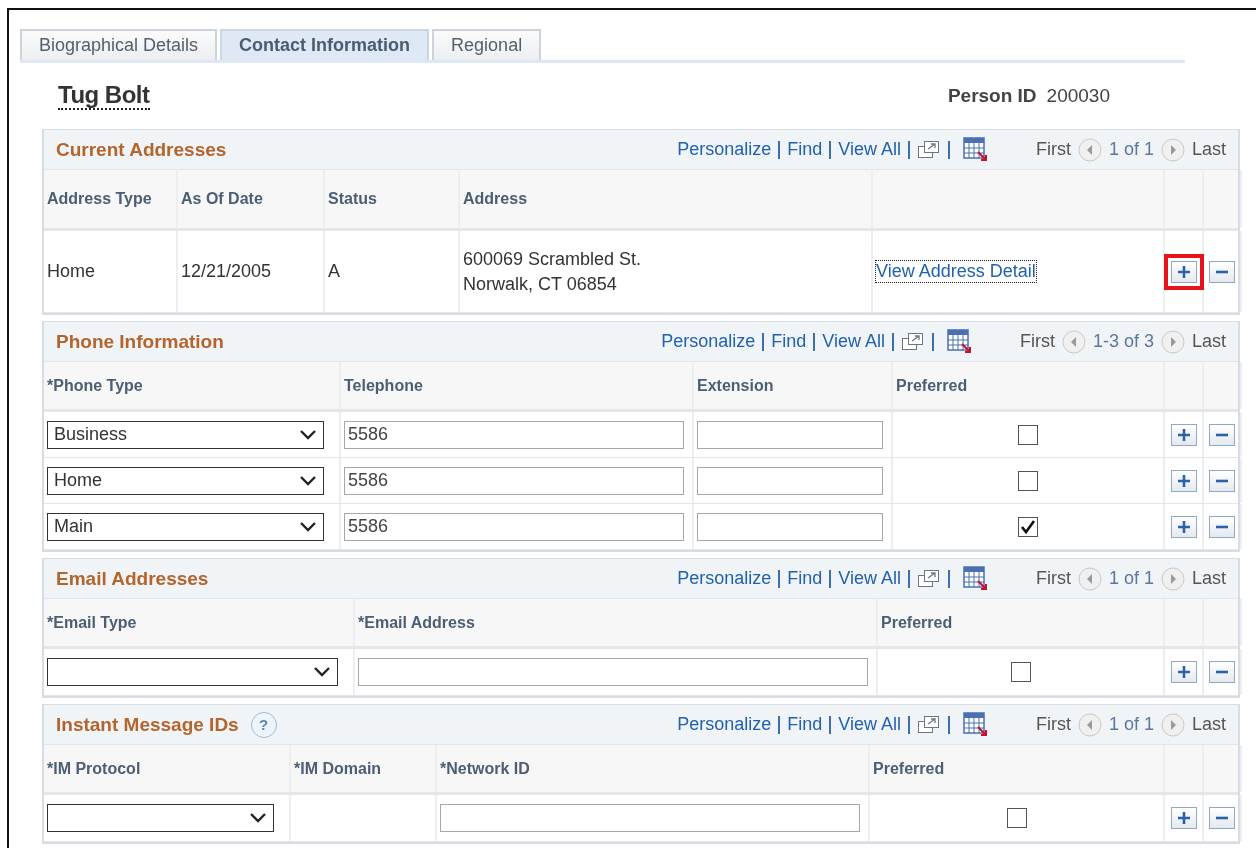 The width and height of the screenshot is (1256, 850). I want to click on help-button: ?, so click(263, 724).